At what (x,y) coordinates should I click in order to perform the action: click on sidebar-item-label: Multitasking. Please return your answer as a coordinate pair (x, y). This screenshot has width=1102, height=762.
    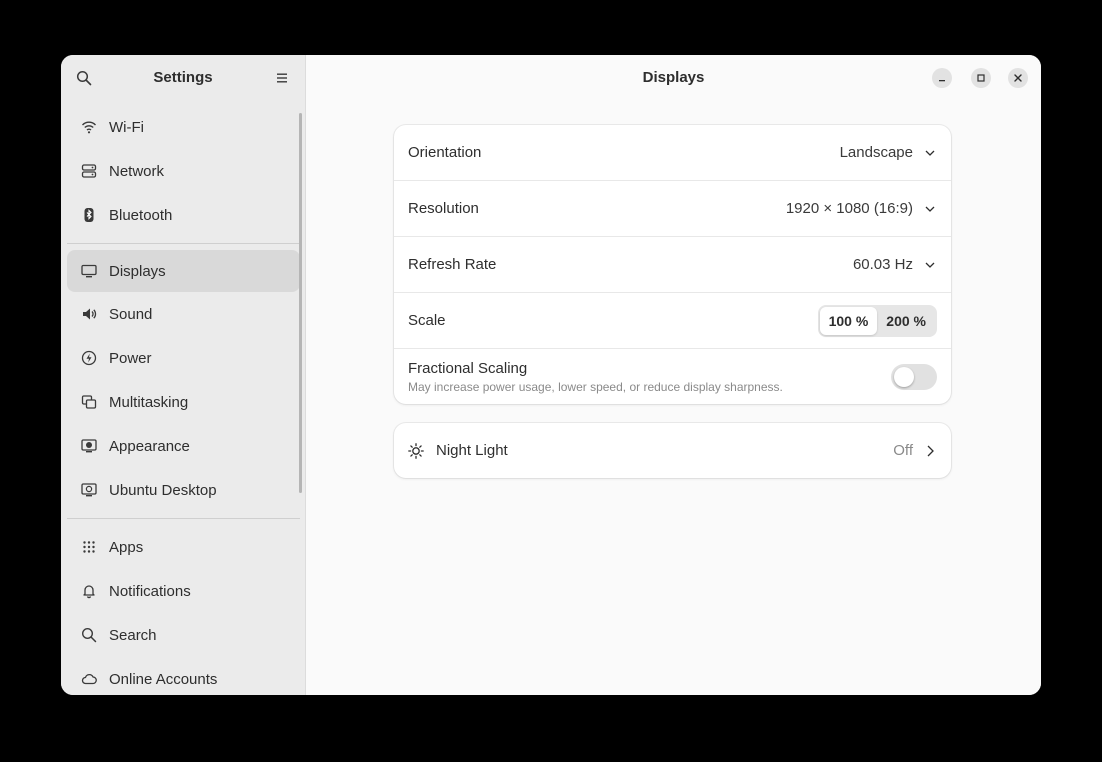
    Looking at the image, I should click on (149, 402).